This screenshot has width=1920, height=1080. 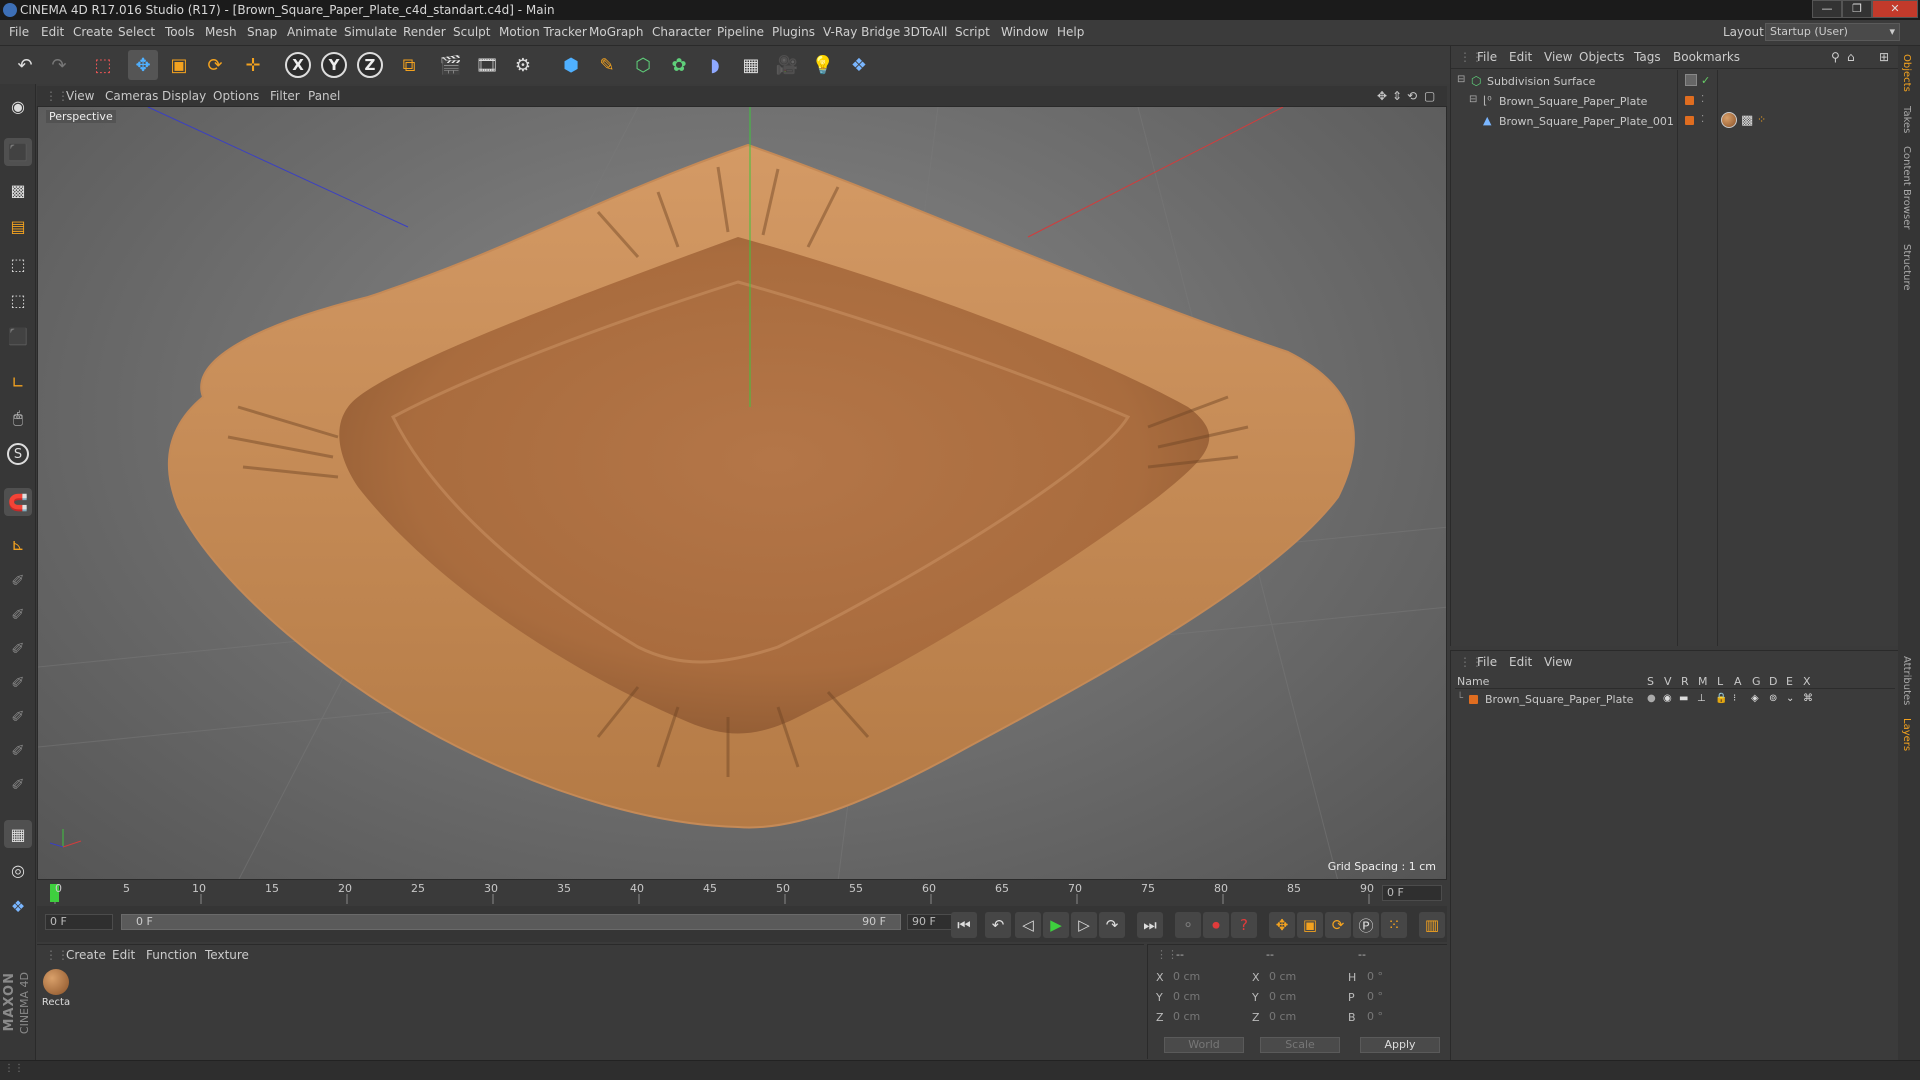 I want to click on coordinate-system-button: ⧉, so click(x=409, y=65).